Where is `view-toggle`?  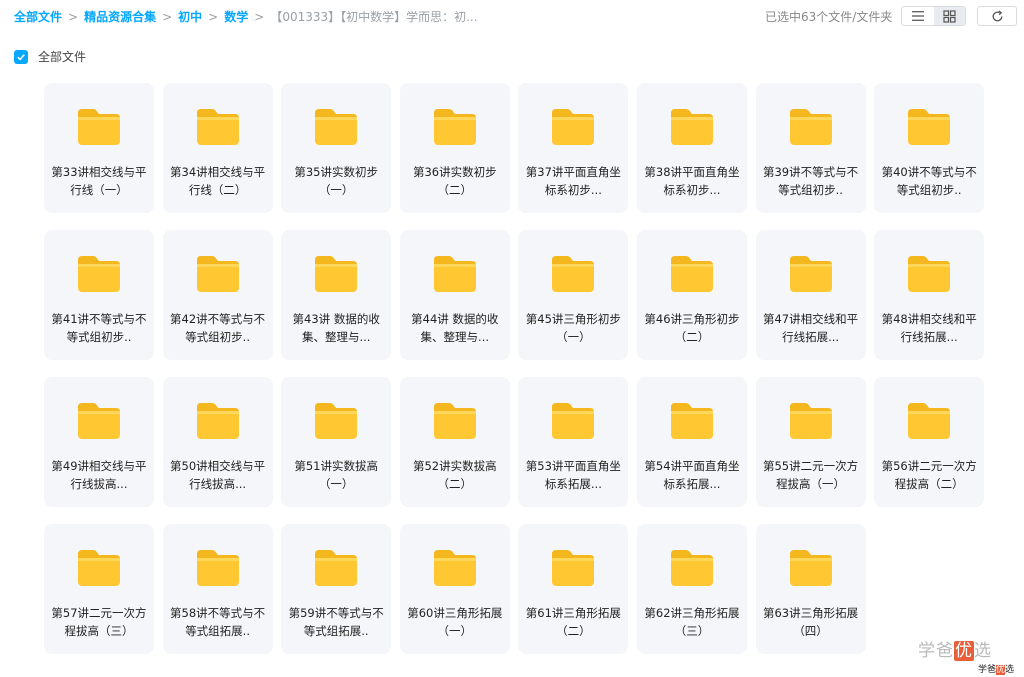
view-toggle is located at coordinates (933, 16).